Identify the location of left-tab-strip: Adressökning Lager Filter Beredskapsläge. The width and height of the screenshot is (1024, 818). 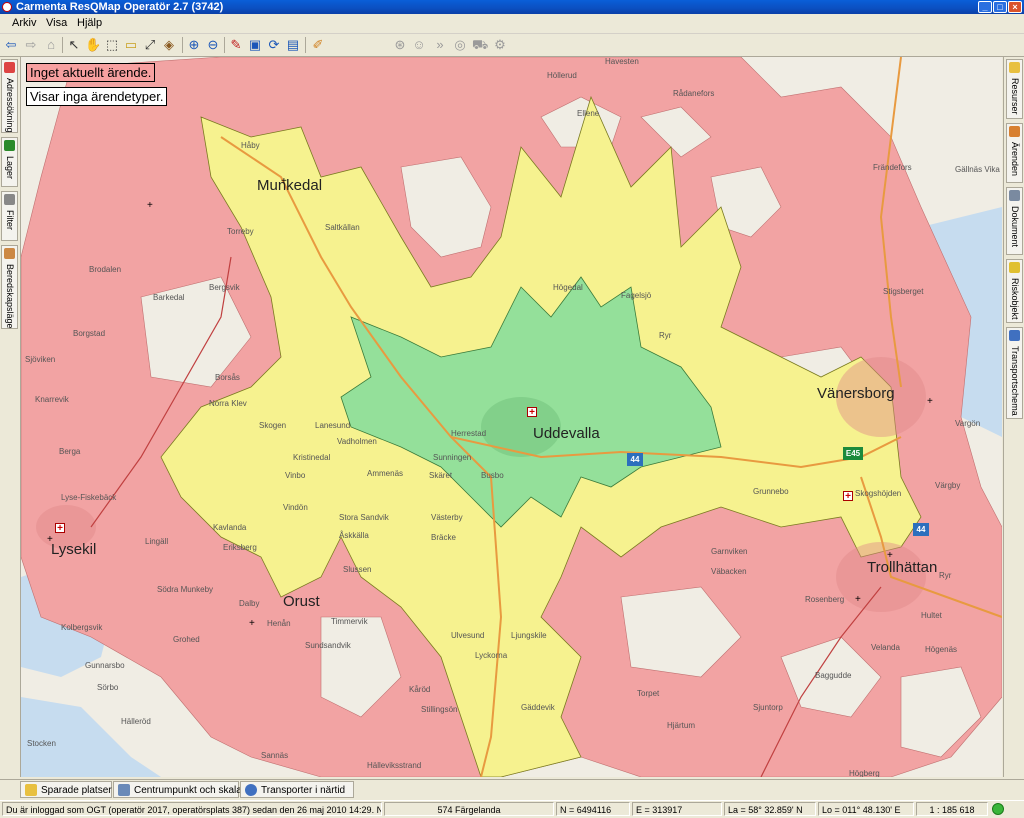
(10, 417).